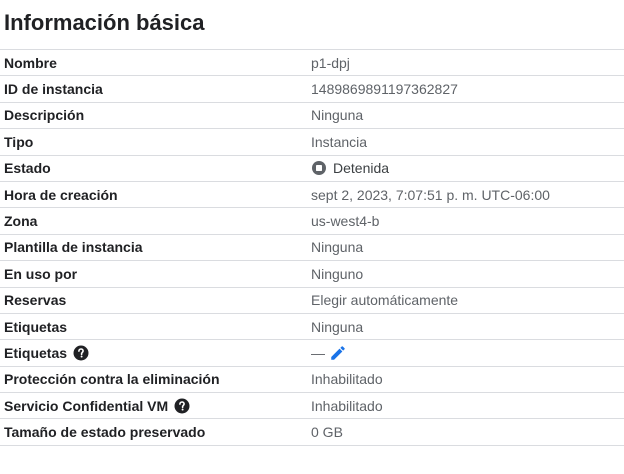 This screenshot has height=474, width=624. I want to click on row-nombre: Nombre p1-dpj, so click(312, 63).